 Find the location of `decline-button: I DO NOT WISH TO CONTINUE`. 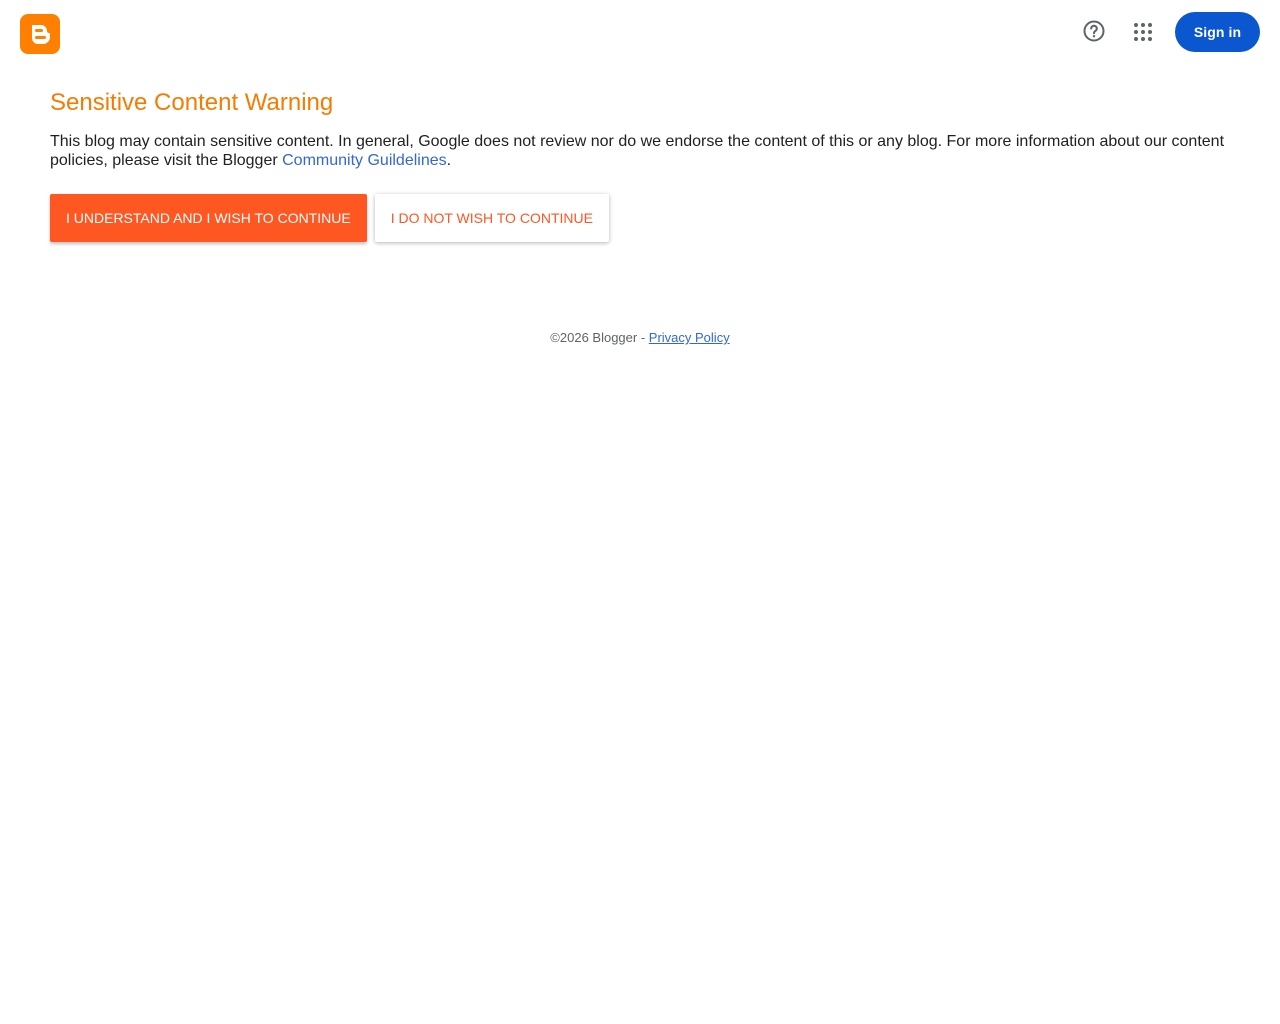

decline-button: I DO NOT WISH TO CONTINUE is located at coordinates (491, 218).